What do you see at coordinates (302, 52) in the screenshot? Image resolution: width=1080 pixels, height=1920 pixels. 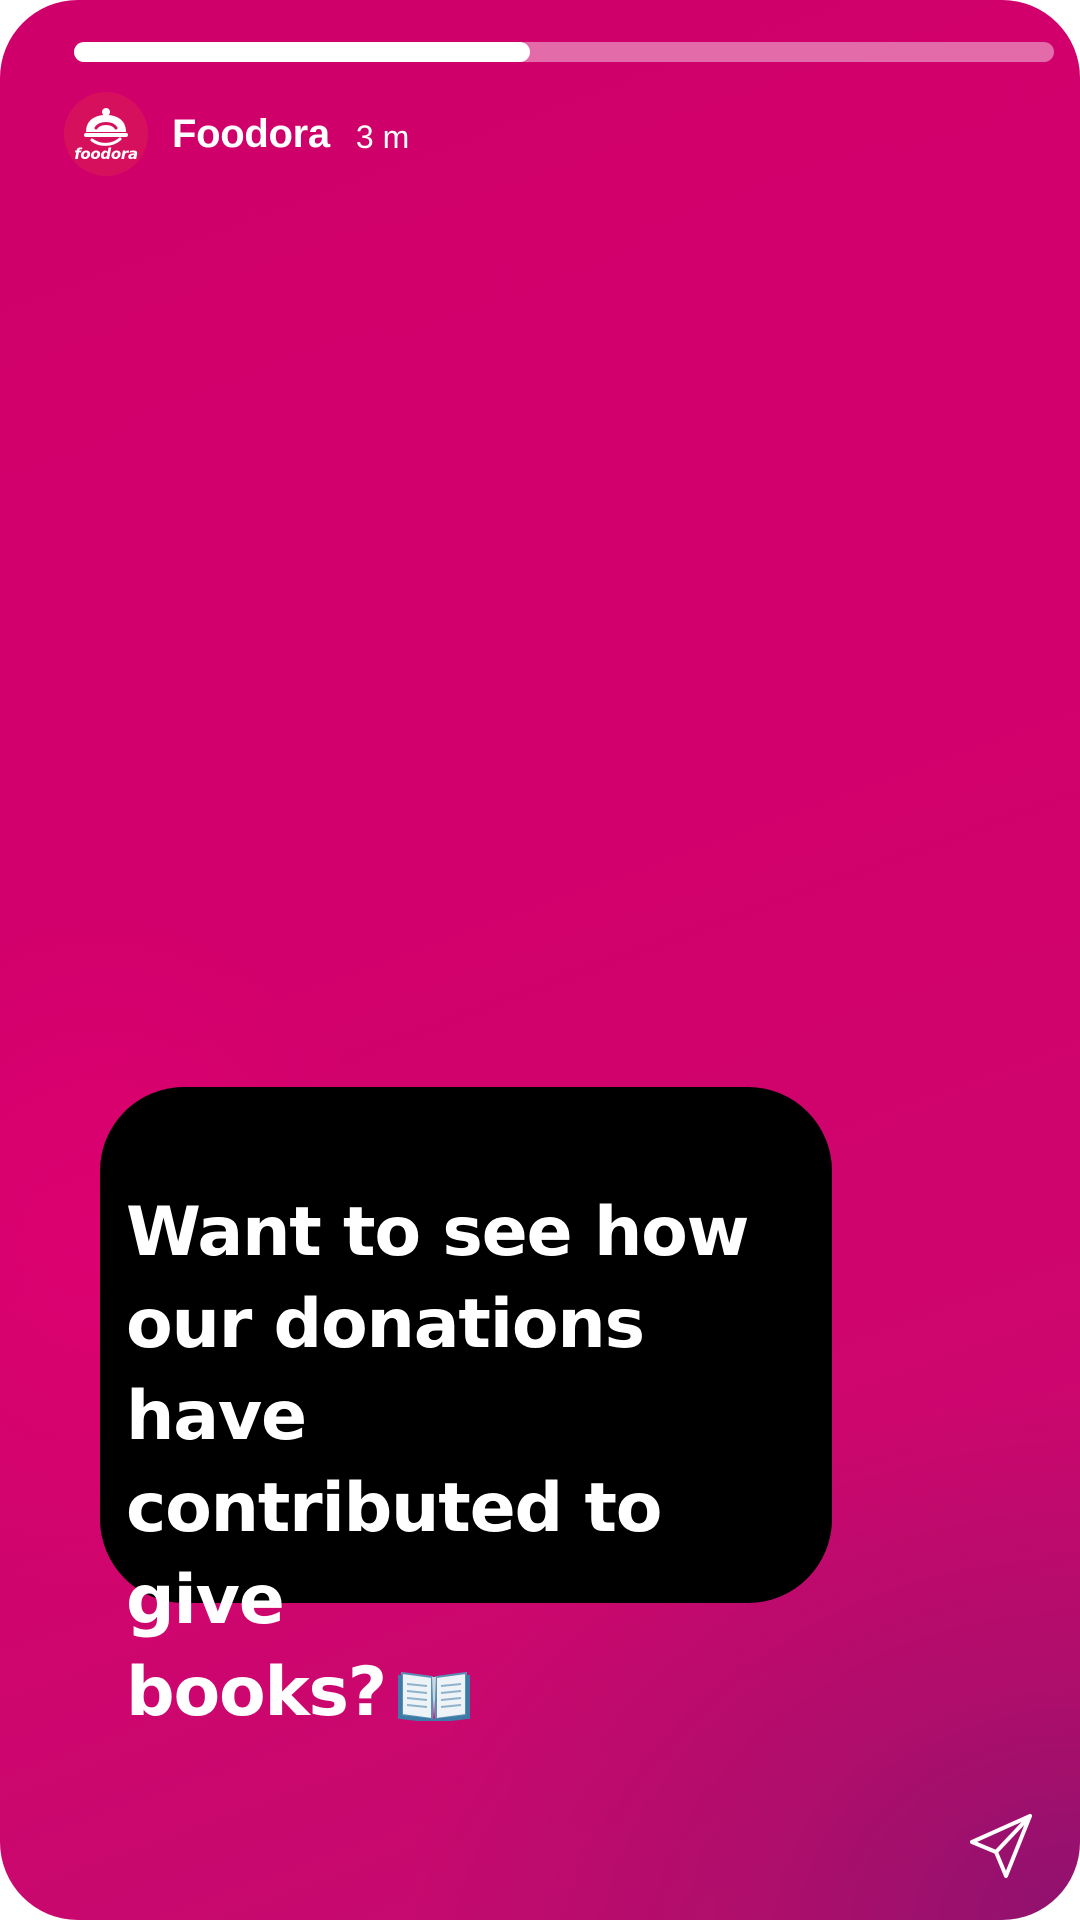 I see `story-progress-fill` at bounding box center [302, 52].